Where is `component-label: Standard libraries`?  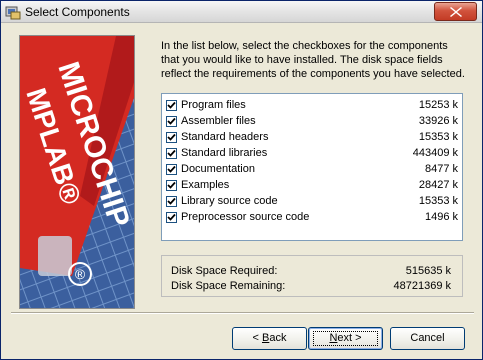 component-label: Standard libraries is located at coordinates (224, 153).